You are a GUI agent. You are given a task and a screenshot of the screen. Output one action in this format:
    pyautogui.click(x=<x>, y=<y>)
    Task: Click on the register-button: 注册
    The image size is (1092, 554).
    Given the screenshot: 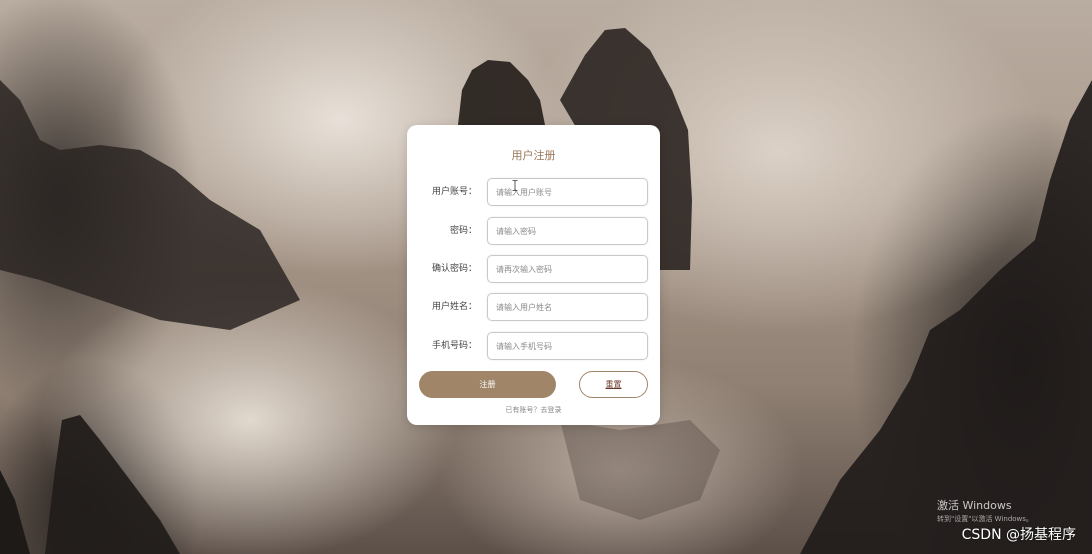 What is the action you would take?
    pyautogui.click(x=487, y=384)
    